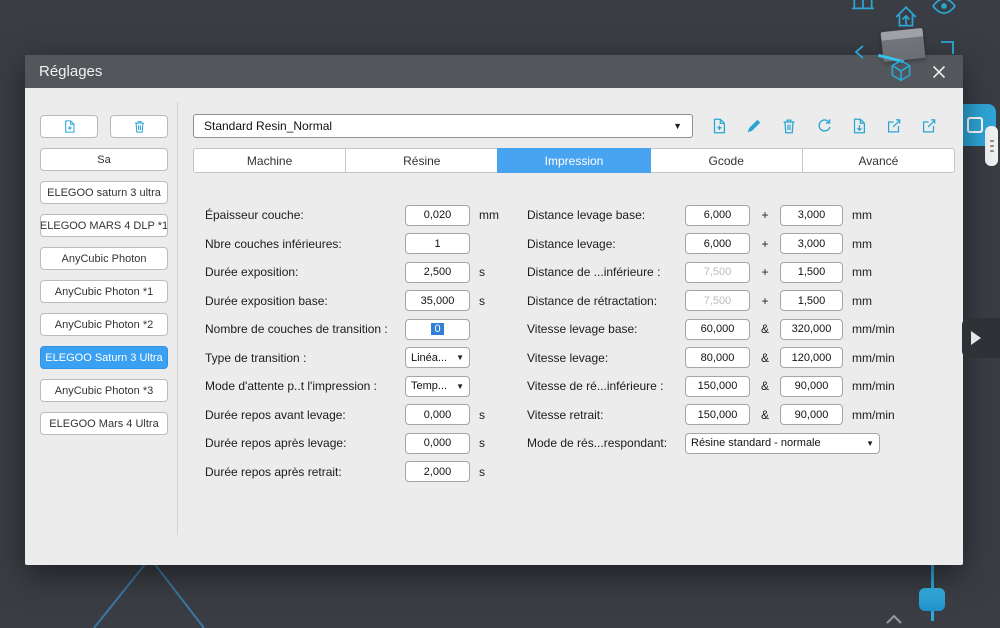 This screenshot has width=1000, height=628. Describe the element at coordinates (991, 146) in the screenshot. I see `mini-scrollbar` at that location.